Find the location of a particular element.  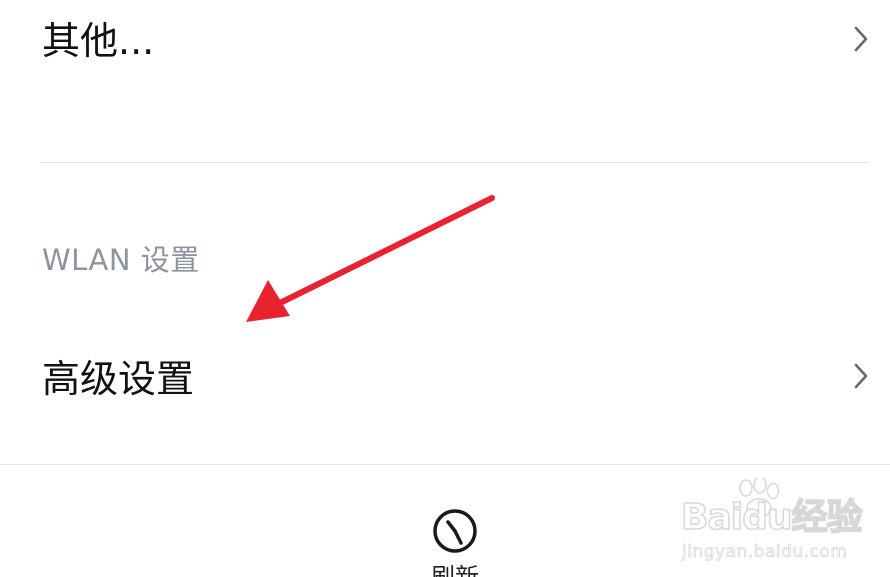

watermark-brand-text: Baidu经验 is located at coordinates (771, 517).